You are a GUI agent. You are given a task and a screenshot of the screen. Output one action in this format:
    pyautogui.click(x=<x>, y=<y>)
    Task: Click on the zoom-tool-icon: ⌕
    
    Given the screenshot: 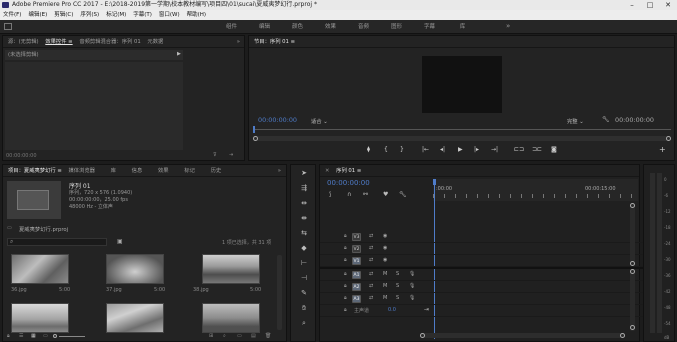 What is the action you would take?
    pyautogui.click(x=304, y=324)
    